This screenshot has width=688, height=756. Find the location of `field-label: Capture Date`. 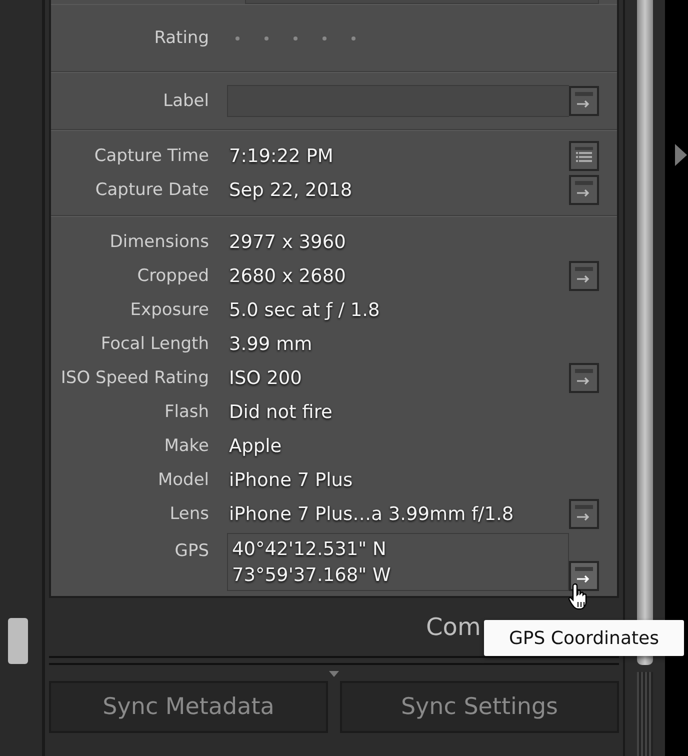

field-label: Capture Date is located at coordinates (152, 190).